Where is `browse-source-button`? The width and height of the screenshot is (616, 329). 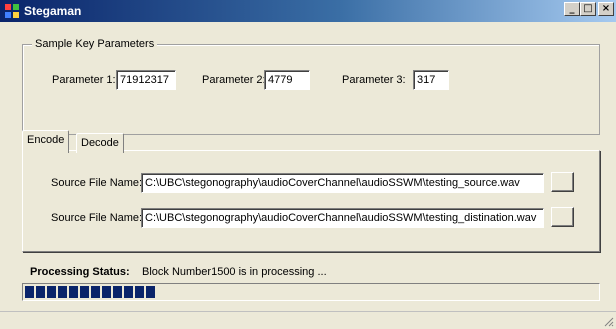
browse-source-button is located at coordinates (562, 182).